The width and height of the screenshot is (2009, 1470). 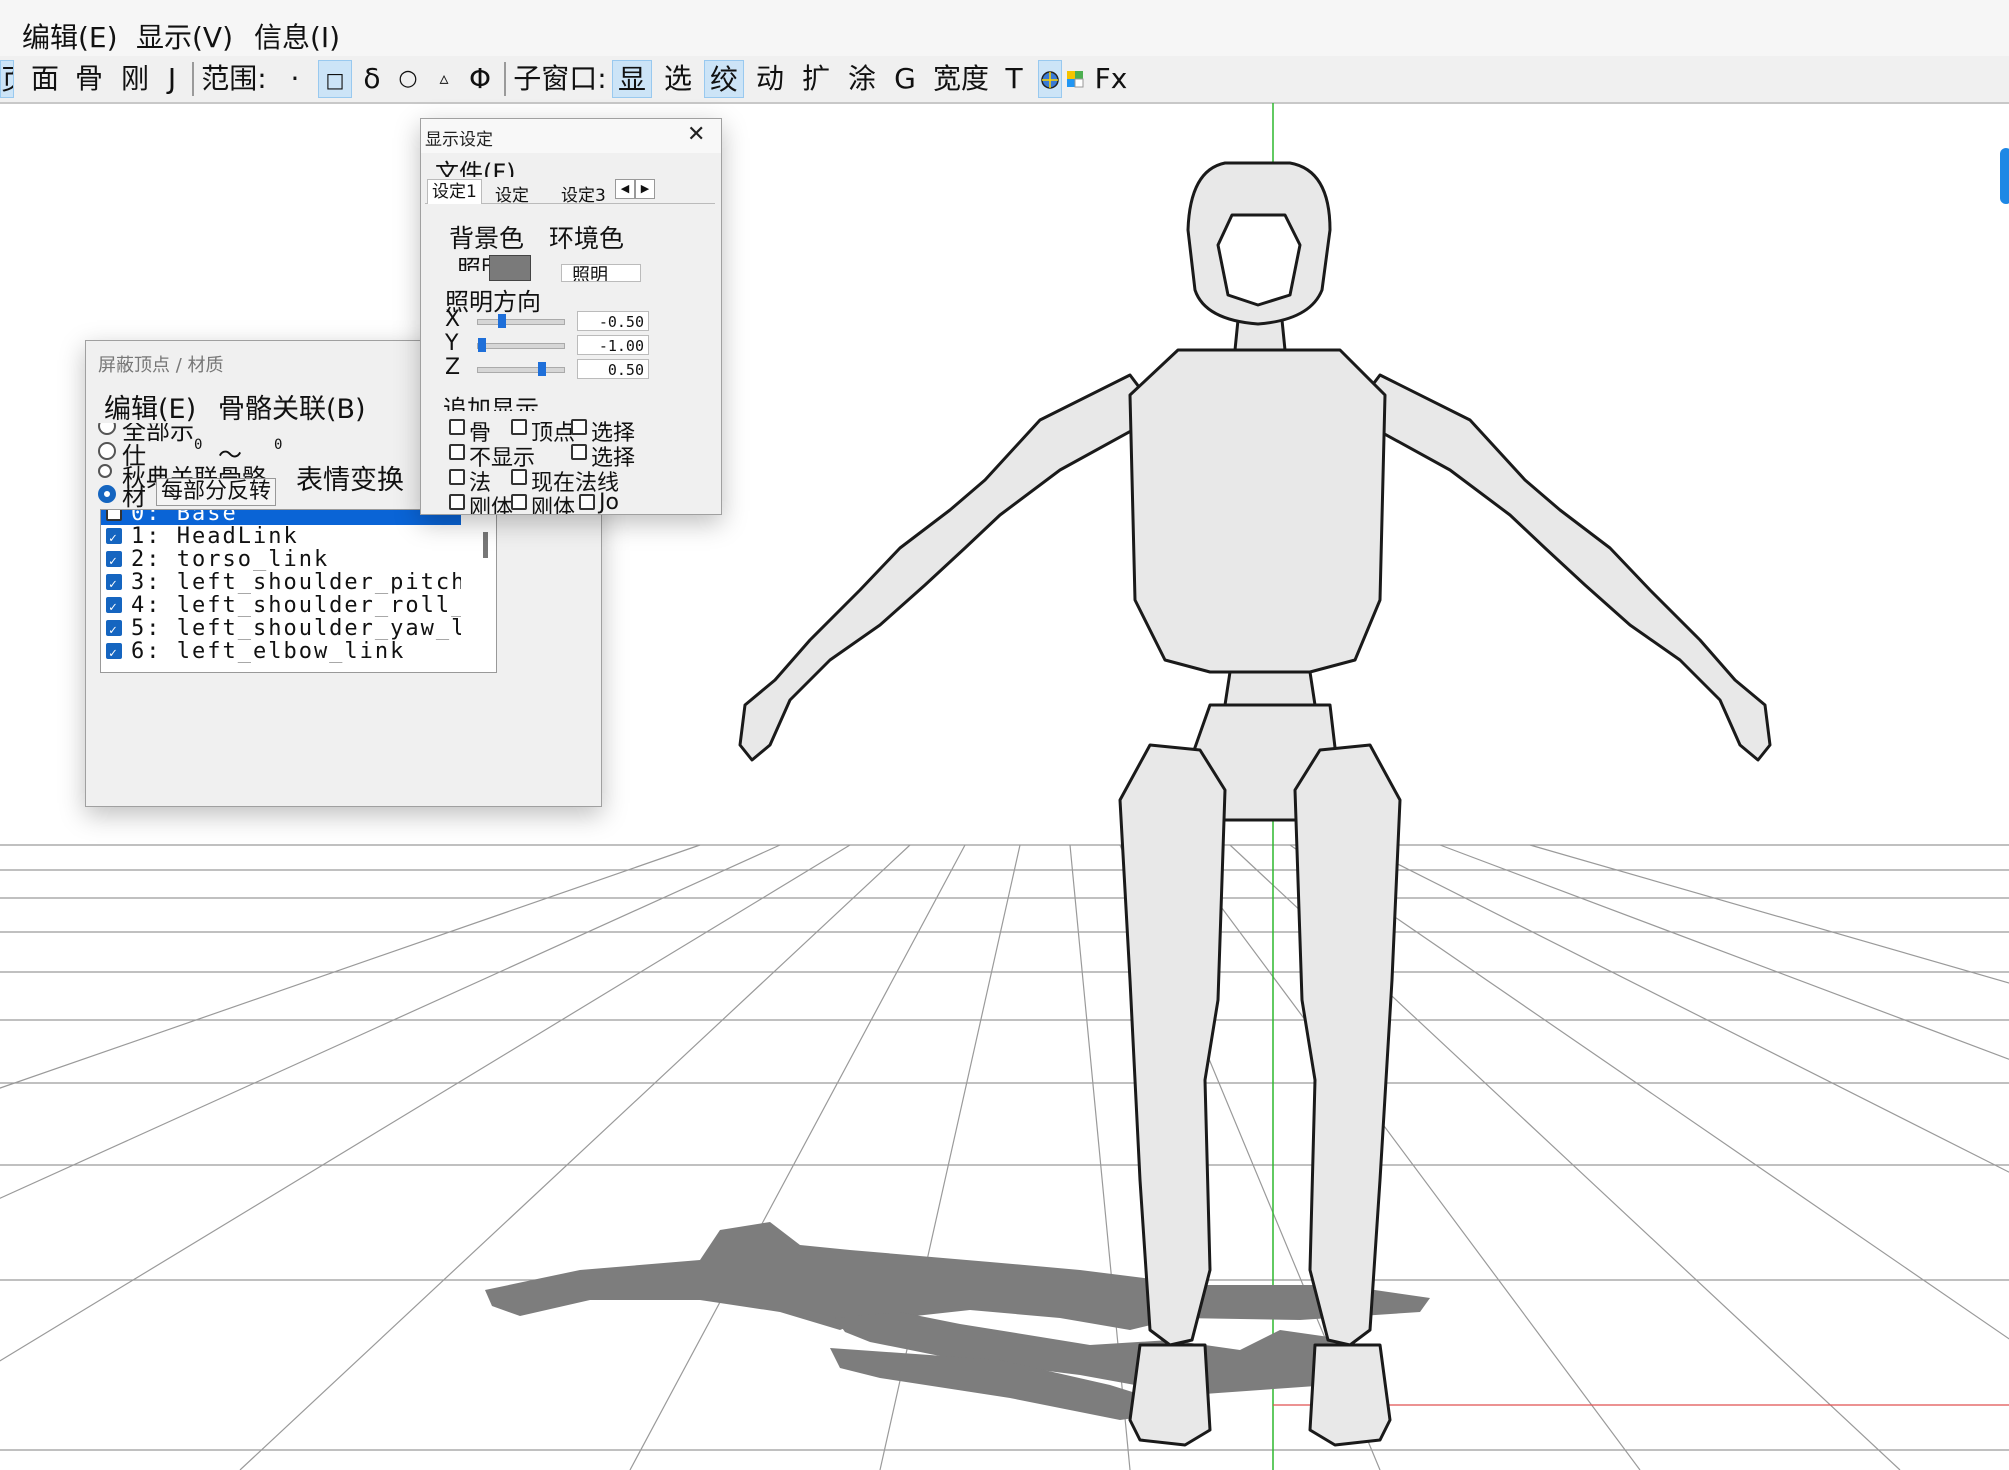 What do you see at coordinates (453, 367) in the screenshot?
I see `axis-z-label: Z` at bounding box center [453, 367].